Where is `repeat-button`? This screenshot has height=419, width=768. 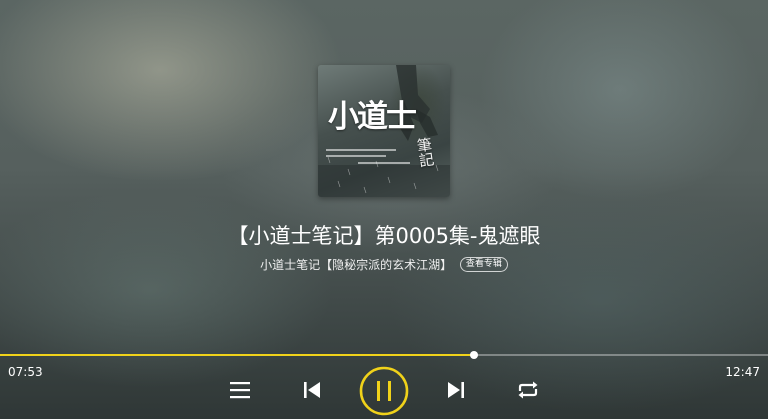
repeat-button is located at coordinates (528, 390).